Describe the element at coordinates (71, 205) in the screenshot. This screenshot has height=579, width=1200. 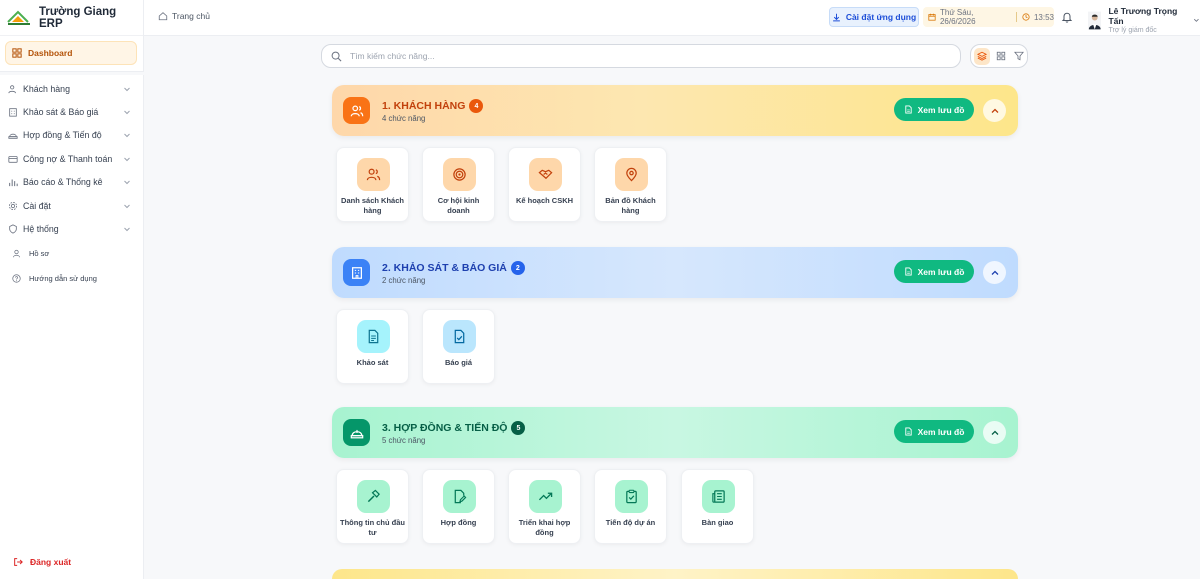
I see `sidebar-item-settings: Cài đặt` at that location.